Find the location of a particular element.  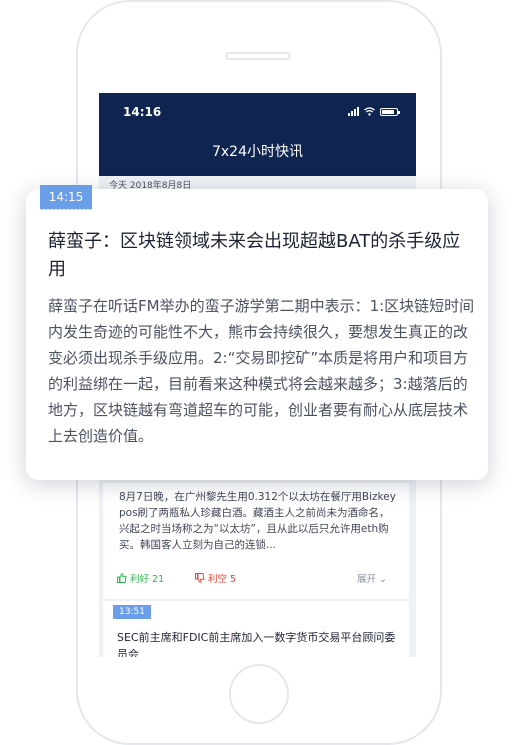

wifi-icon is located at coordinates (369, 111).